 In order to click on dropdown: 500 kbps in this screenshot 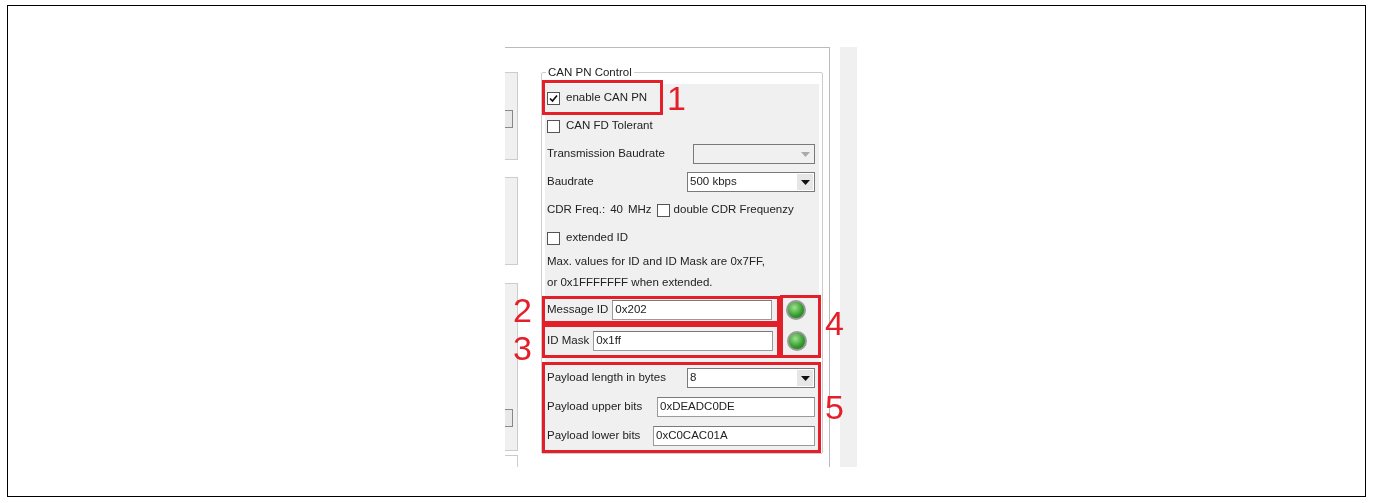, I will do `click(751, 182)`.